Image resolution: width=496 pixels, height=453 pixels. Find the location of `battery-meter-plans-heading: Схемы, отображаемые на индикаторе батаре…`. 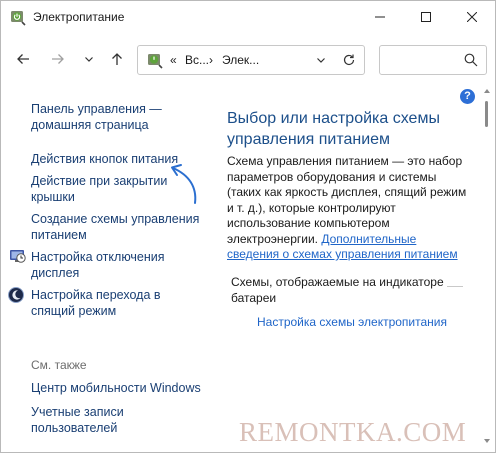

battery-meter-plans-heading: Схемы, отображаемые на индикаторе батаре… is located at coordinates (337, 290).